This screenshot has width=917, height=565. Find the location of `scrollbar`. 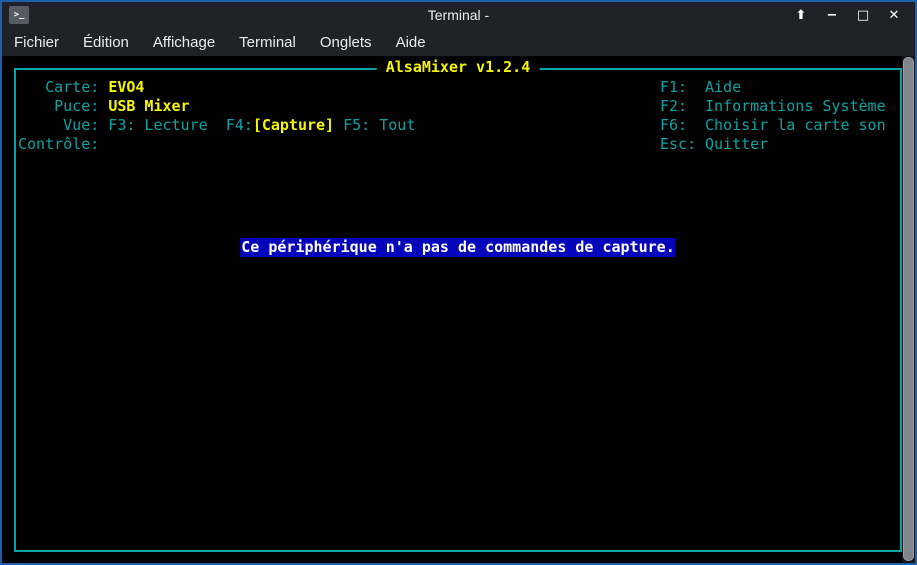

scrollbar is located at coordinates (908, 309).